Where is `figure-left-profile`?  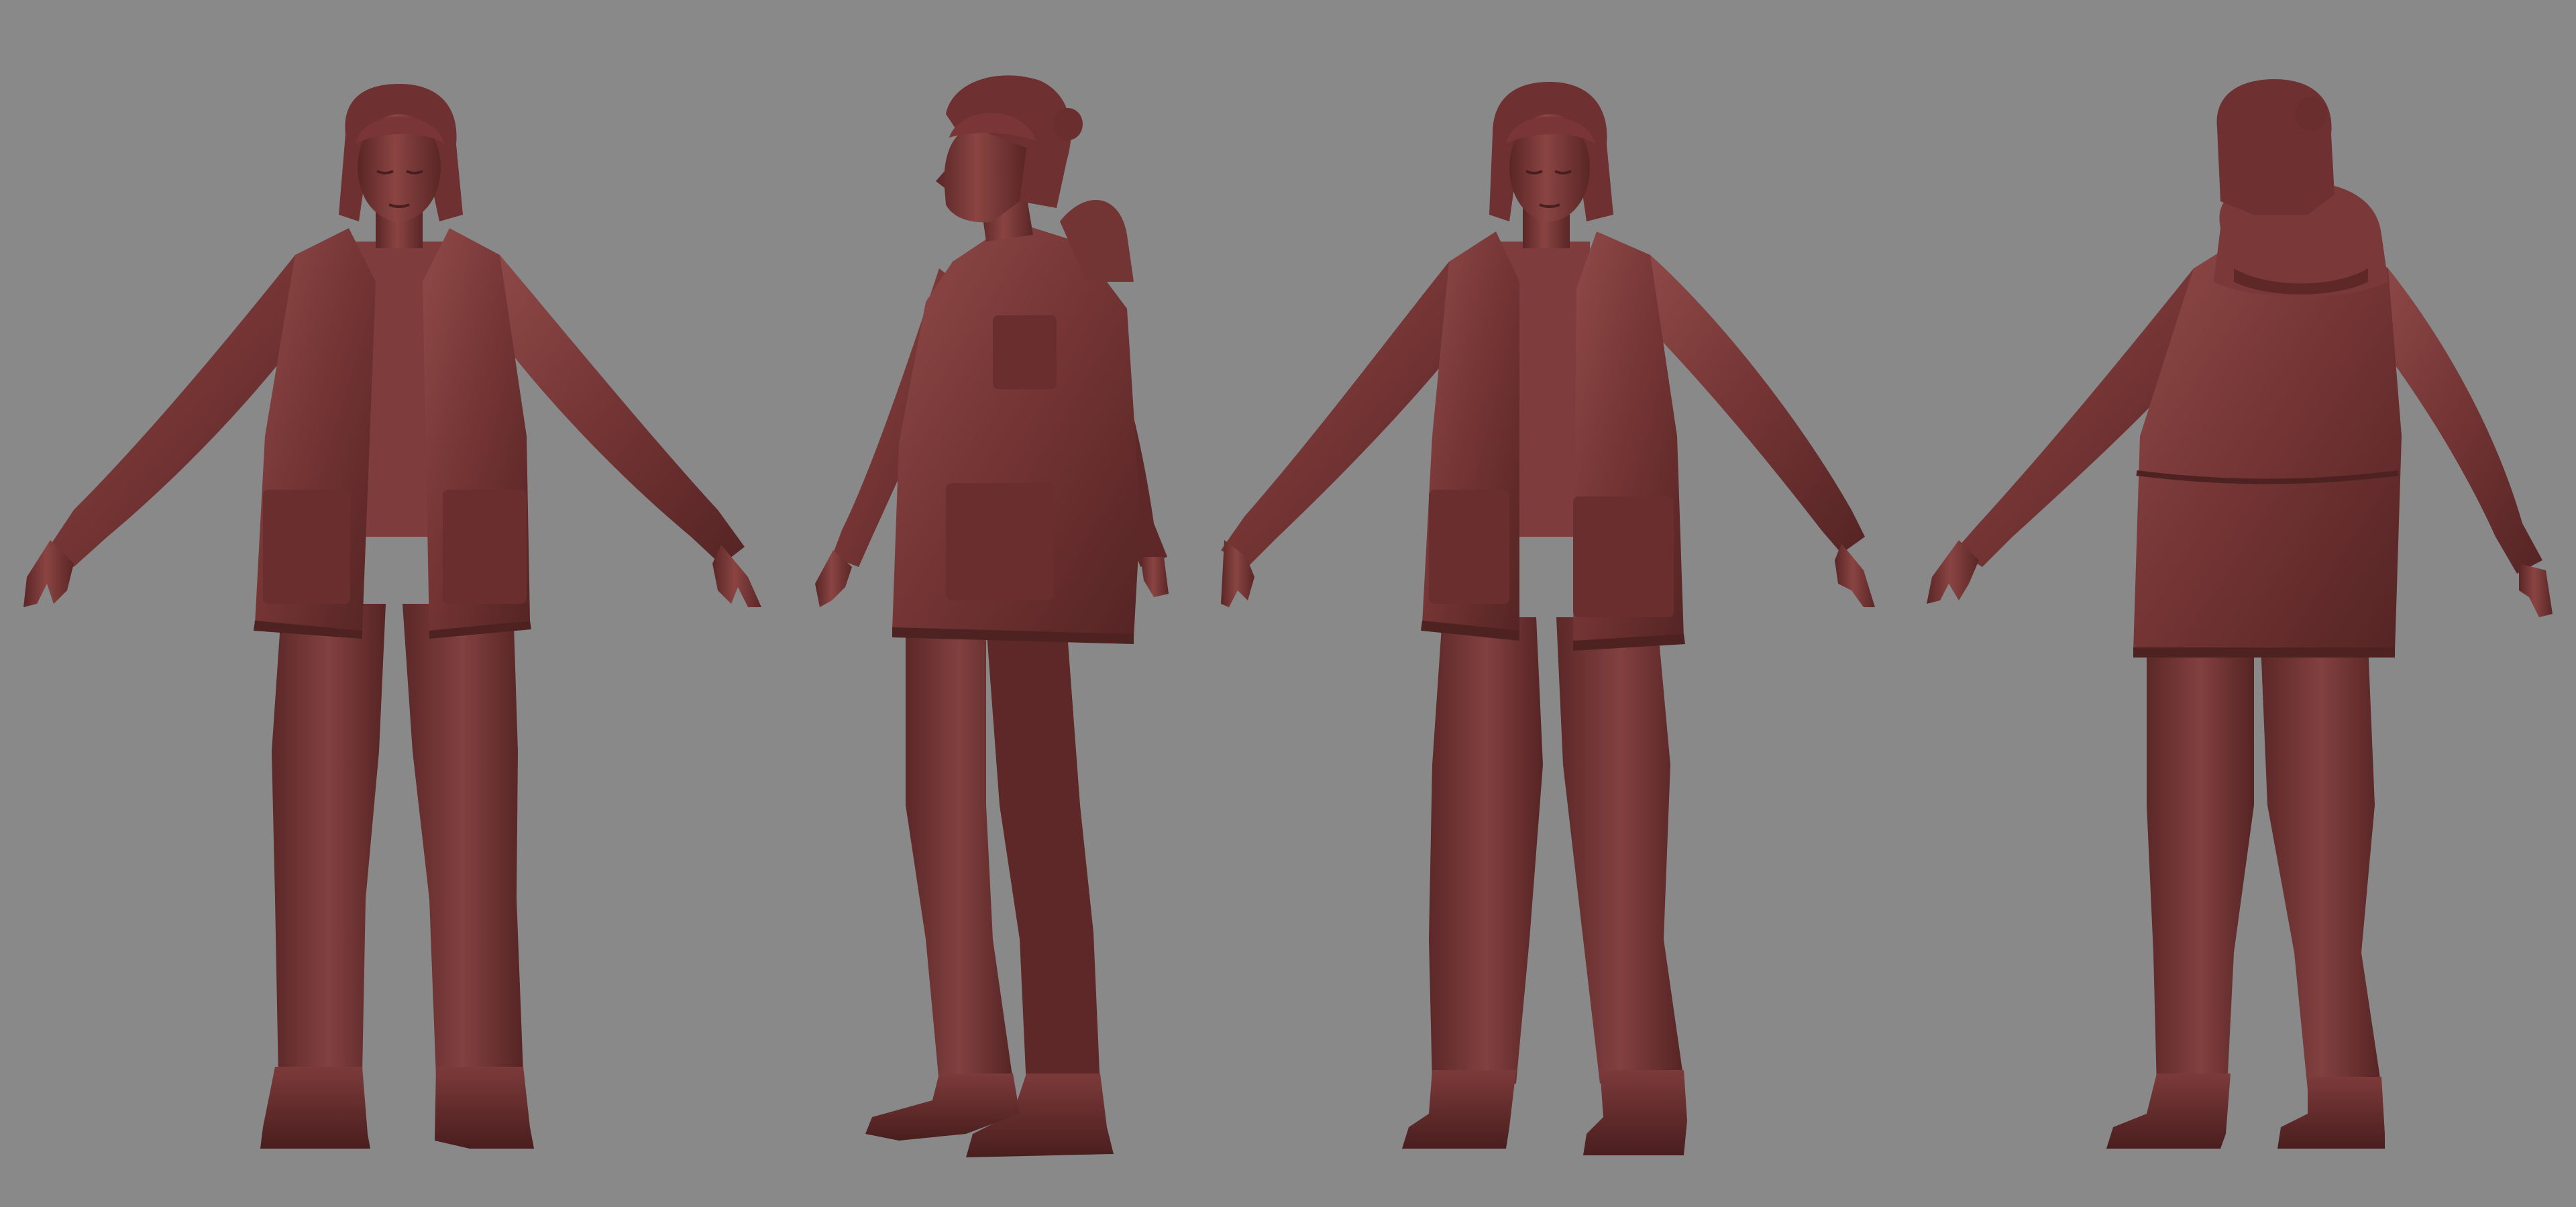
figure-left-profile is located at coordinates (992, 616).